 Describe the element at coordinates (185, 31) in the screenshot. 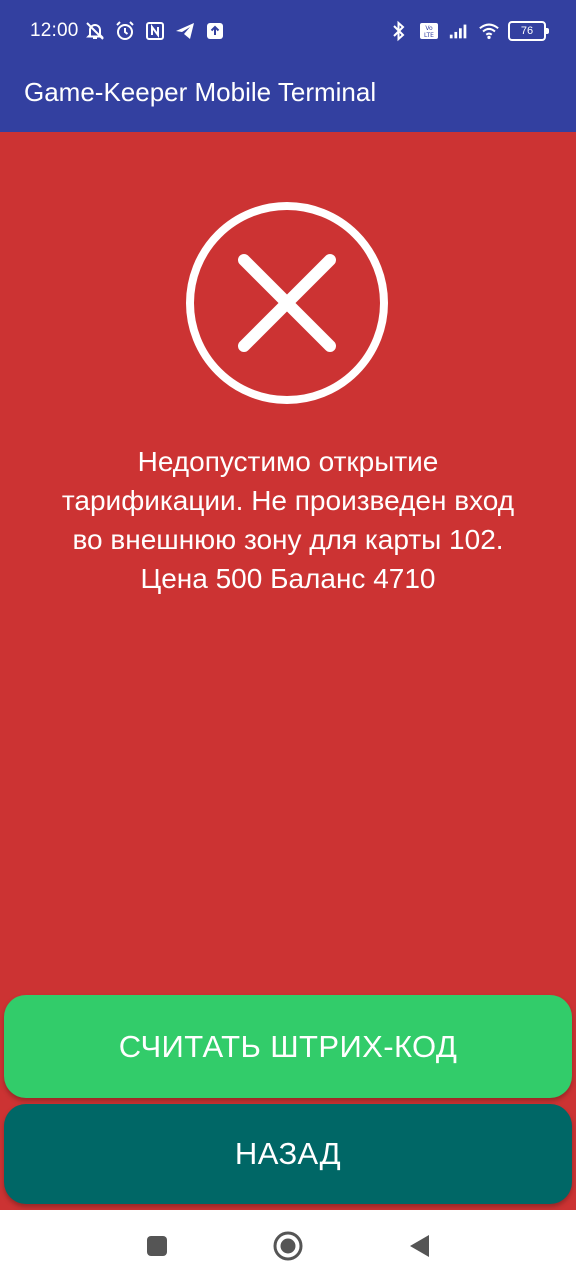

I see `telegram-icon` at that location.